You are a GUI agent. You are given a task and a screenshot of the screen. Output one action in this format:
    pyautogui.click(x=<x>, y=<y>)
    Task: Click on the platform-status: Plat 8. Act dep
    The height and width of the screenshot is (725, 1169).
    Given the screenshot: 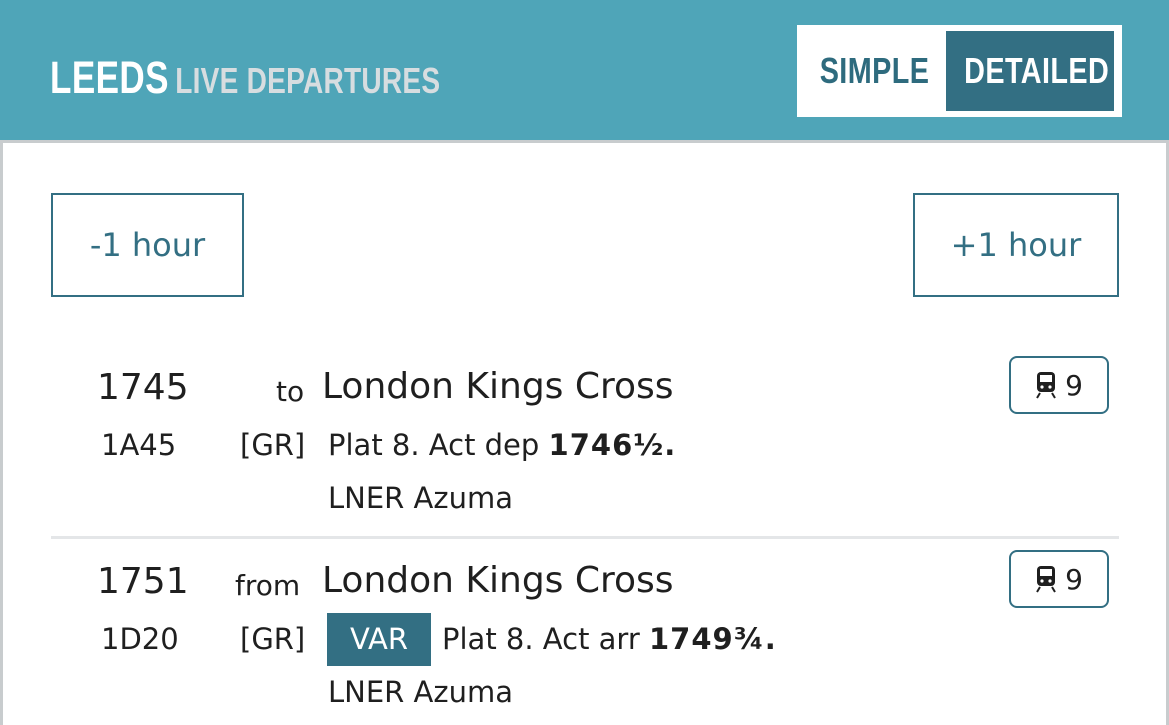 What is the action you would take?
    pyautogui.click(x=438, y=445)
    